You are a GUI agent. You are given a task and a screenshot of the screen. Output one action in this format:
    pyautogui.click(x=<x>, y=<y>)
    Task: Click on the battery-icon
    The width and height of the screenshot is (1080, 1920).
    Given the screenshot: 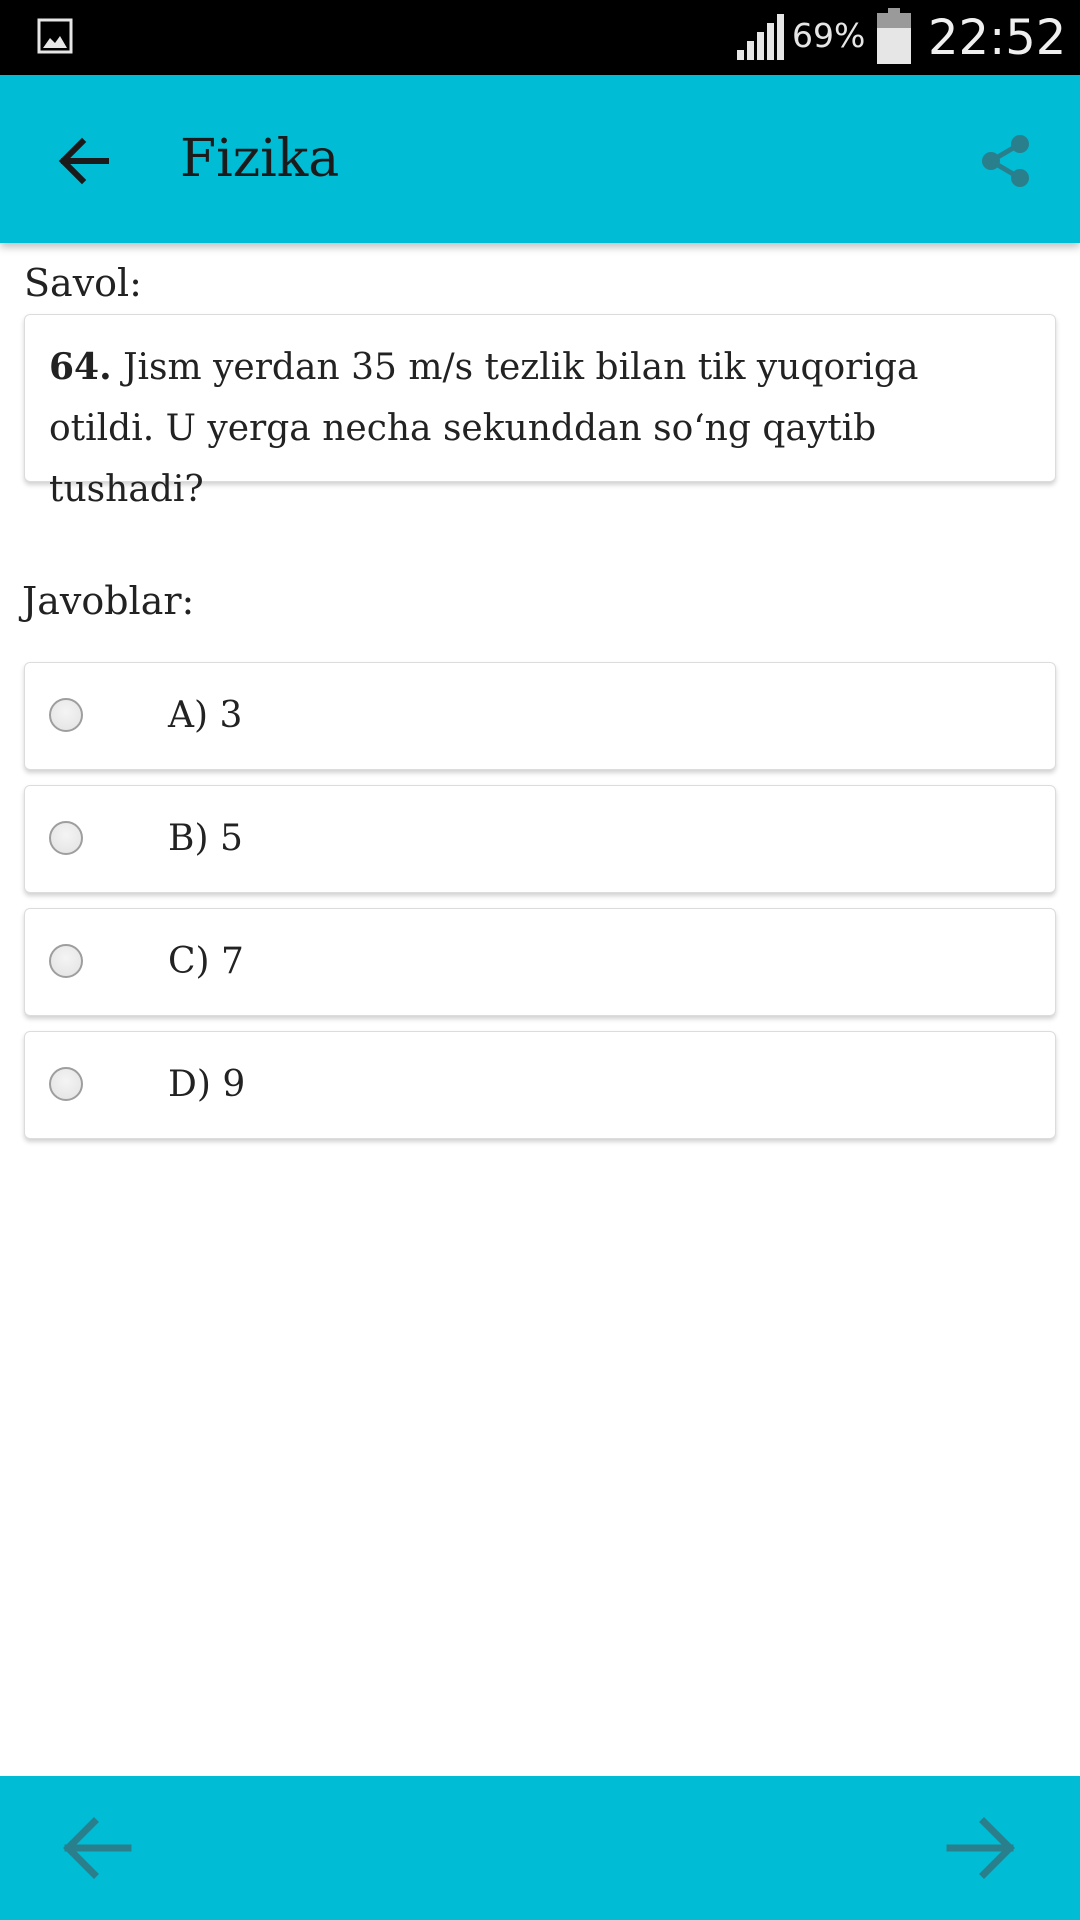 What is the action you would take?
    pyautogui.click(x=894, y=36)
    